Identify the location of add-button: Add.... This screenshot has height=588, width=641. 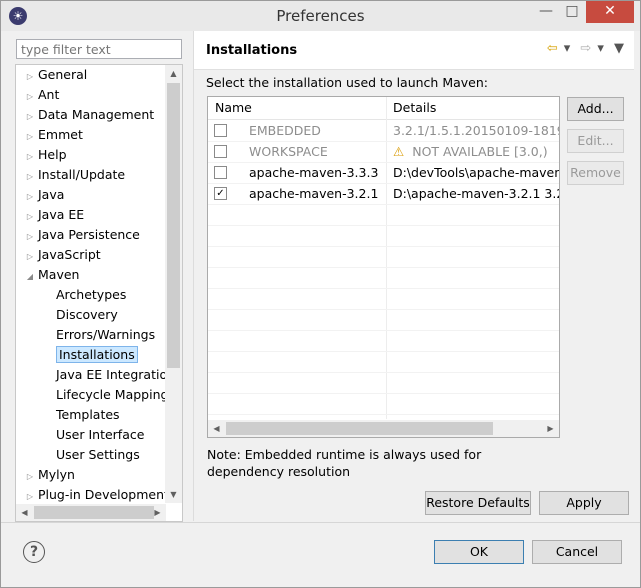
(595, 109).